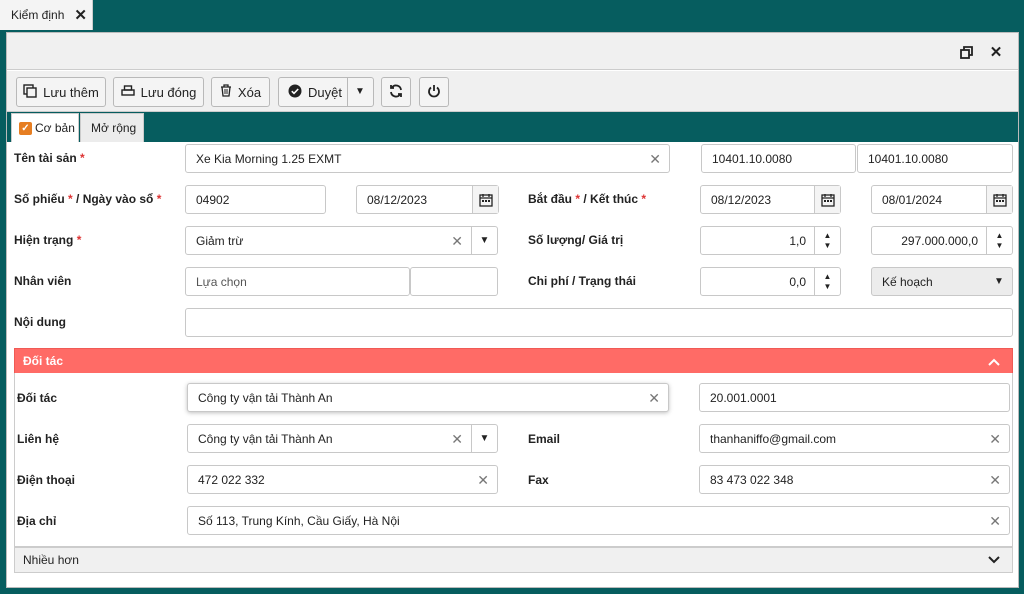  I want to click on amount-input: 297.000.000,0 ▲ ▼, so click(942, 240).